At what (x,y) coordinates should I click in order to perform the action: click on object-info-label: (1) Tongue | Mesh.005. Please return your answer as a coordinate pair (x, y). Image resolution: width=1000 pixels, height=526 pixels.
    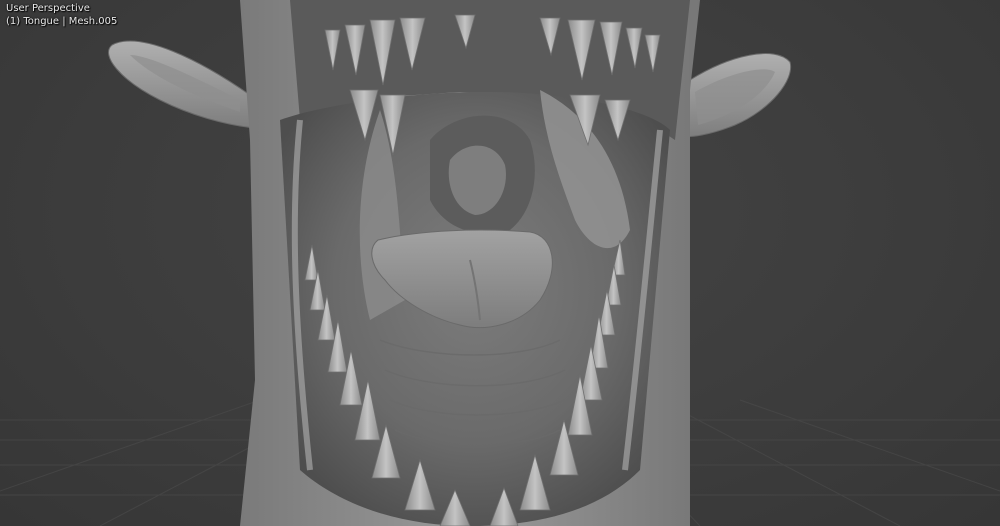
    Looking at the image, I should click on (62, 21).